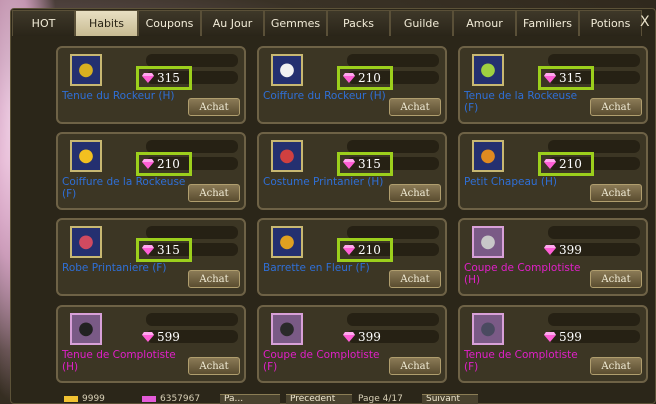  I want to click on prev-page-button: Précédent, so click(319, 399).